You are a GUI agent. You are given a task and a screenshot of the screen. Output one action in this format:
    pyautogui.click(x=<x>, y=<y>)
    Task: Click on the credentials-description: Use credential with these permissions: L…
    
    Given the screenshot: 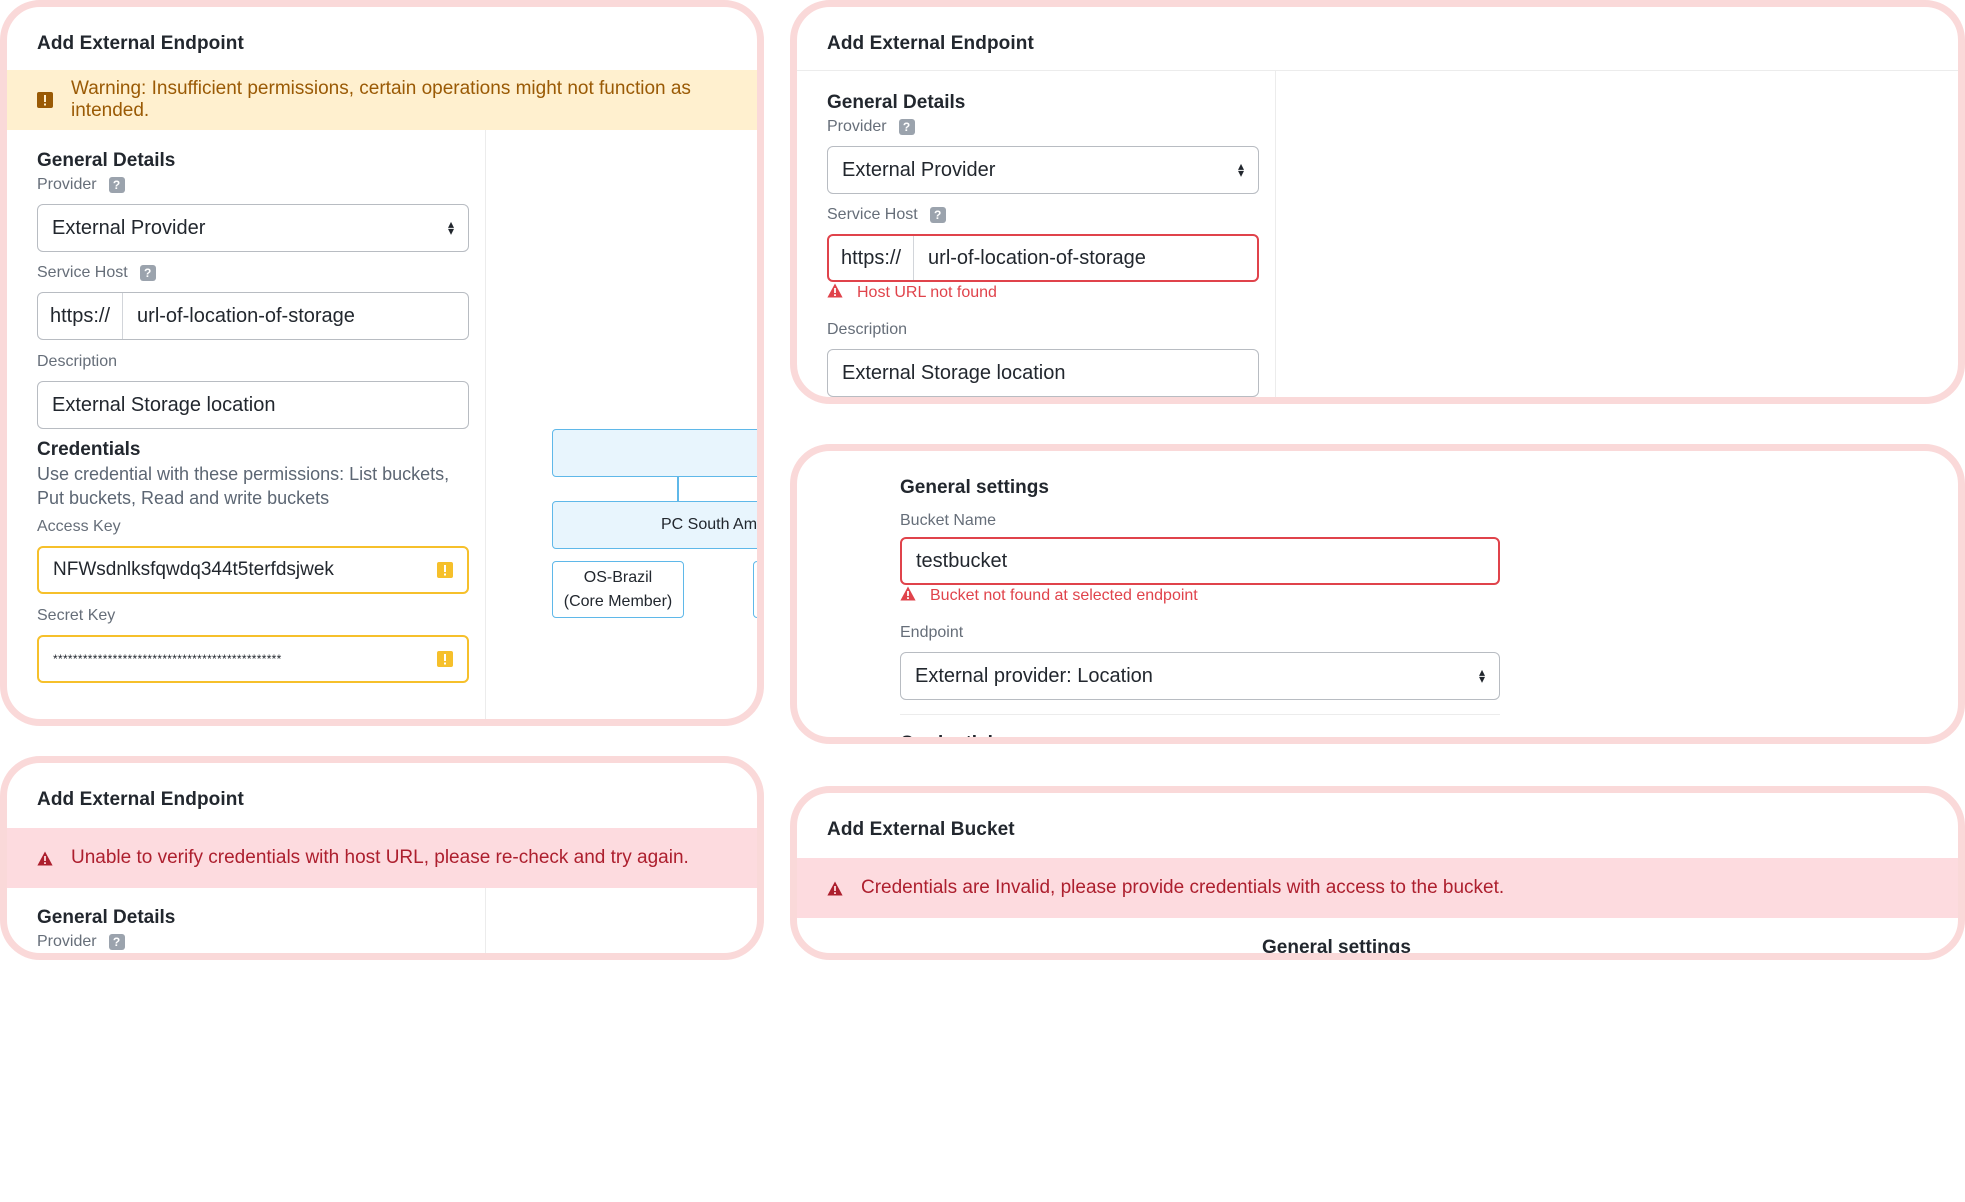 What is the action you would take?
    pyautogui.click(x=243, y=486)
    